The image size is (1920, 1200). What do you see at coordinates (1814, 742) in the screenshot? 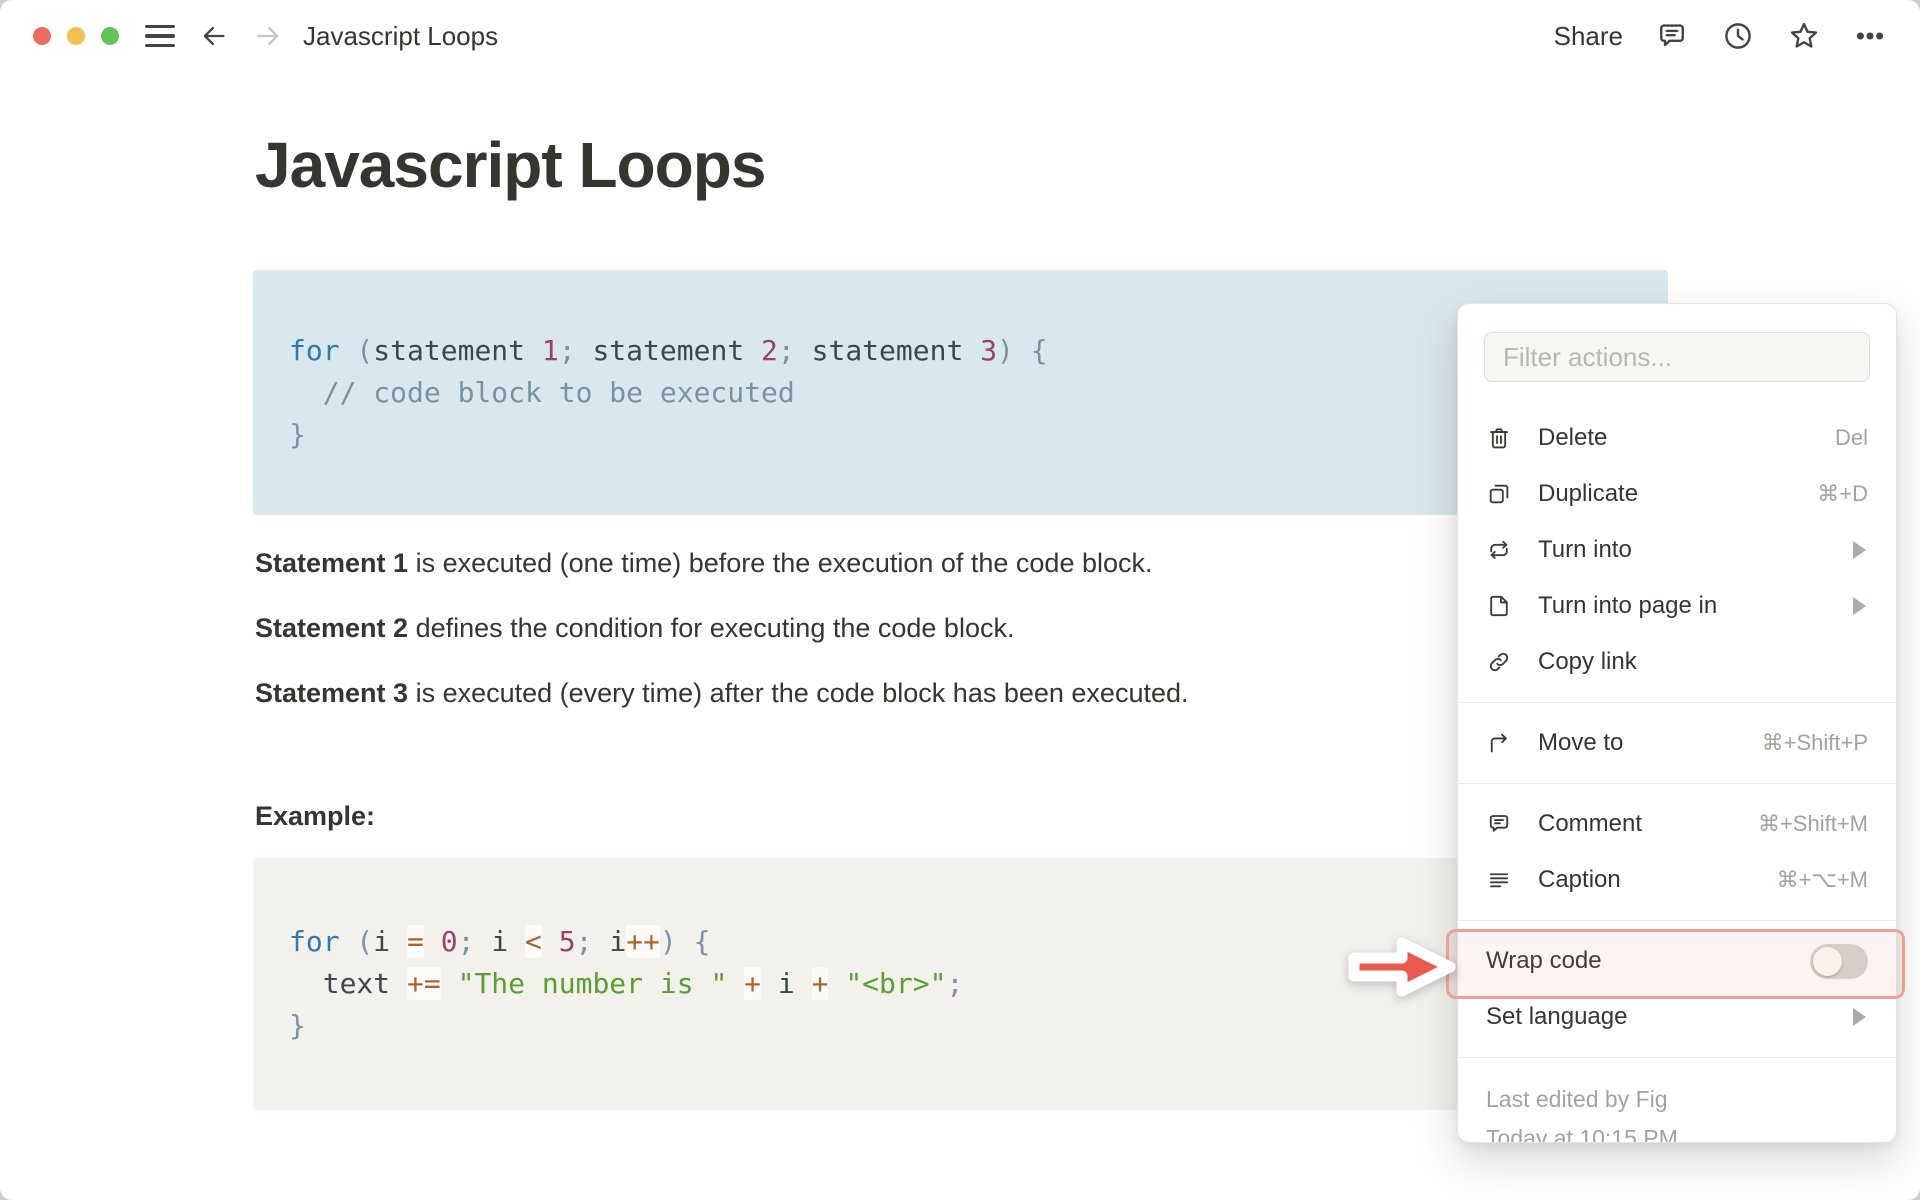
I see `menu-item-shortcut: ⌘+Shift+P` at bounding box center [1814, 742].